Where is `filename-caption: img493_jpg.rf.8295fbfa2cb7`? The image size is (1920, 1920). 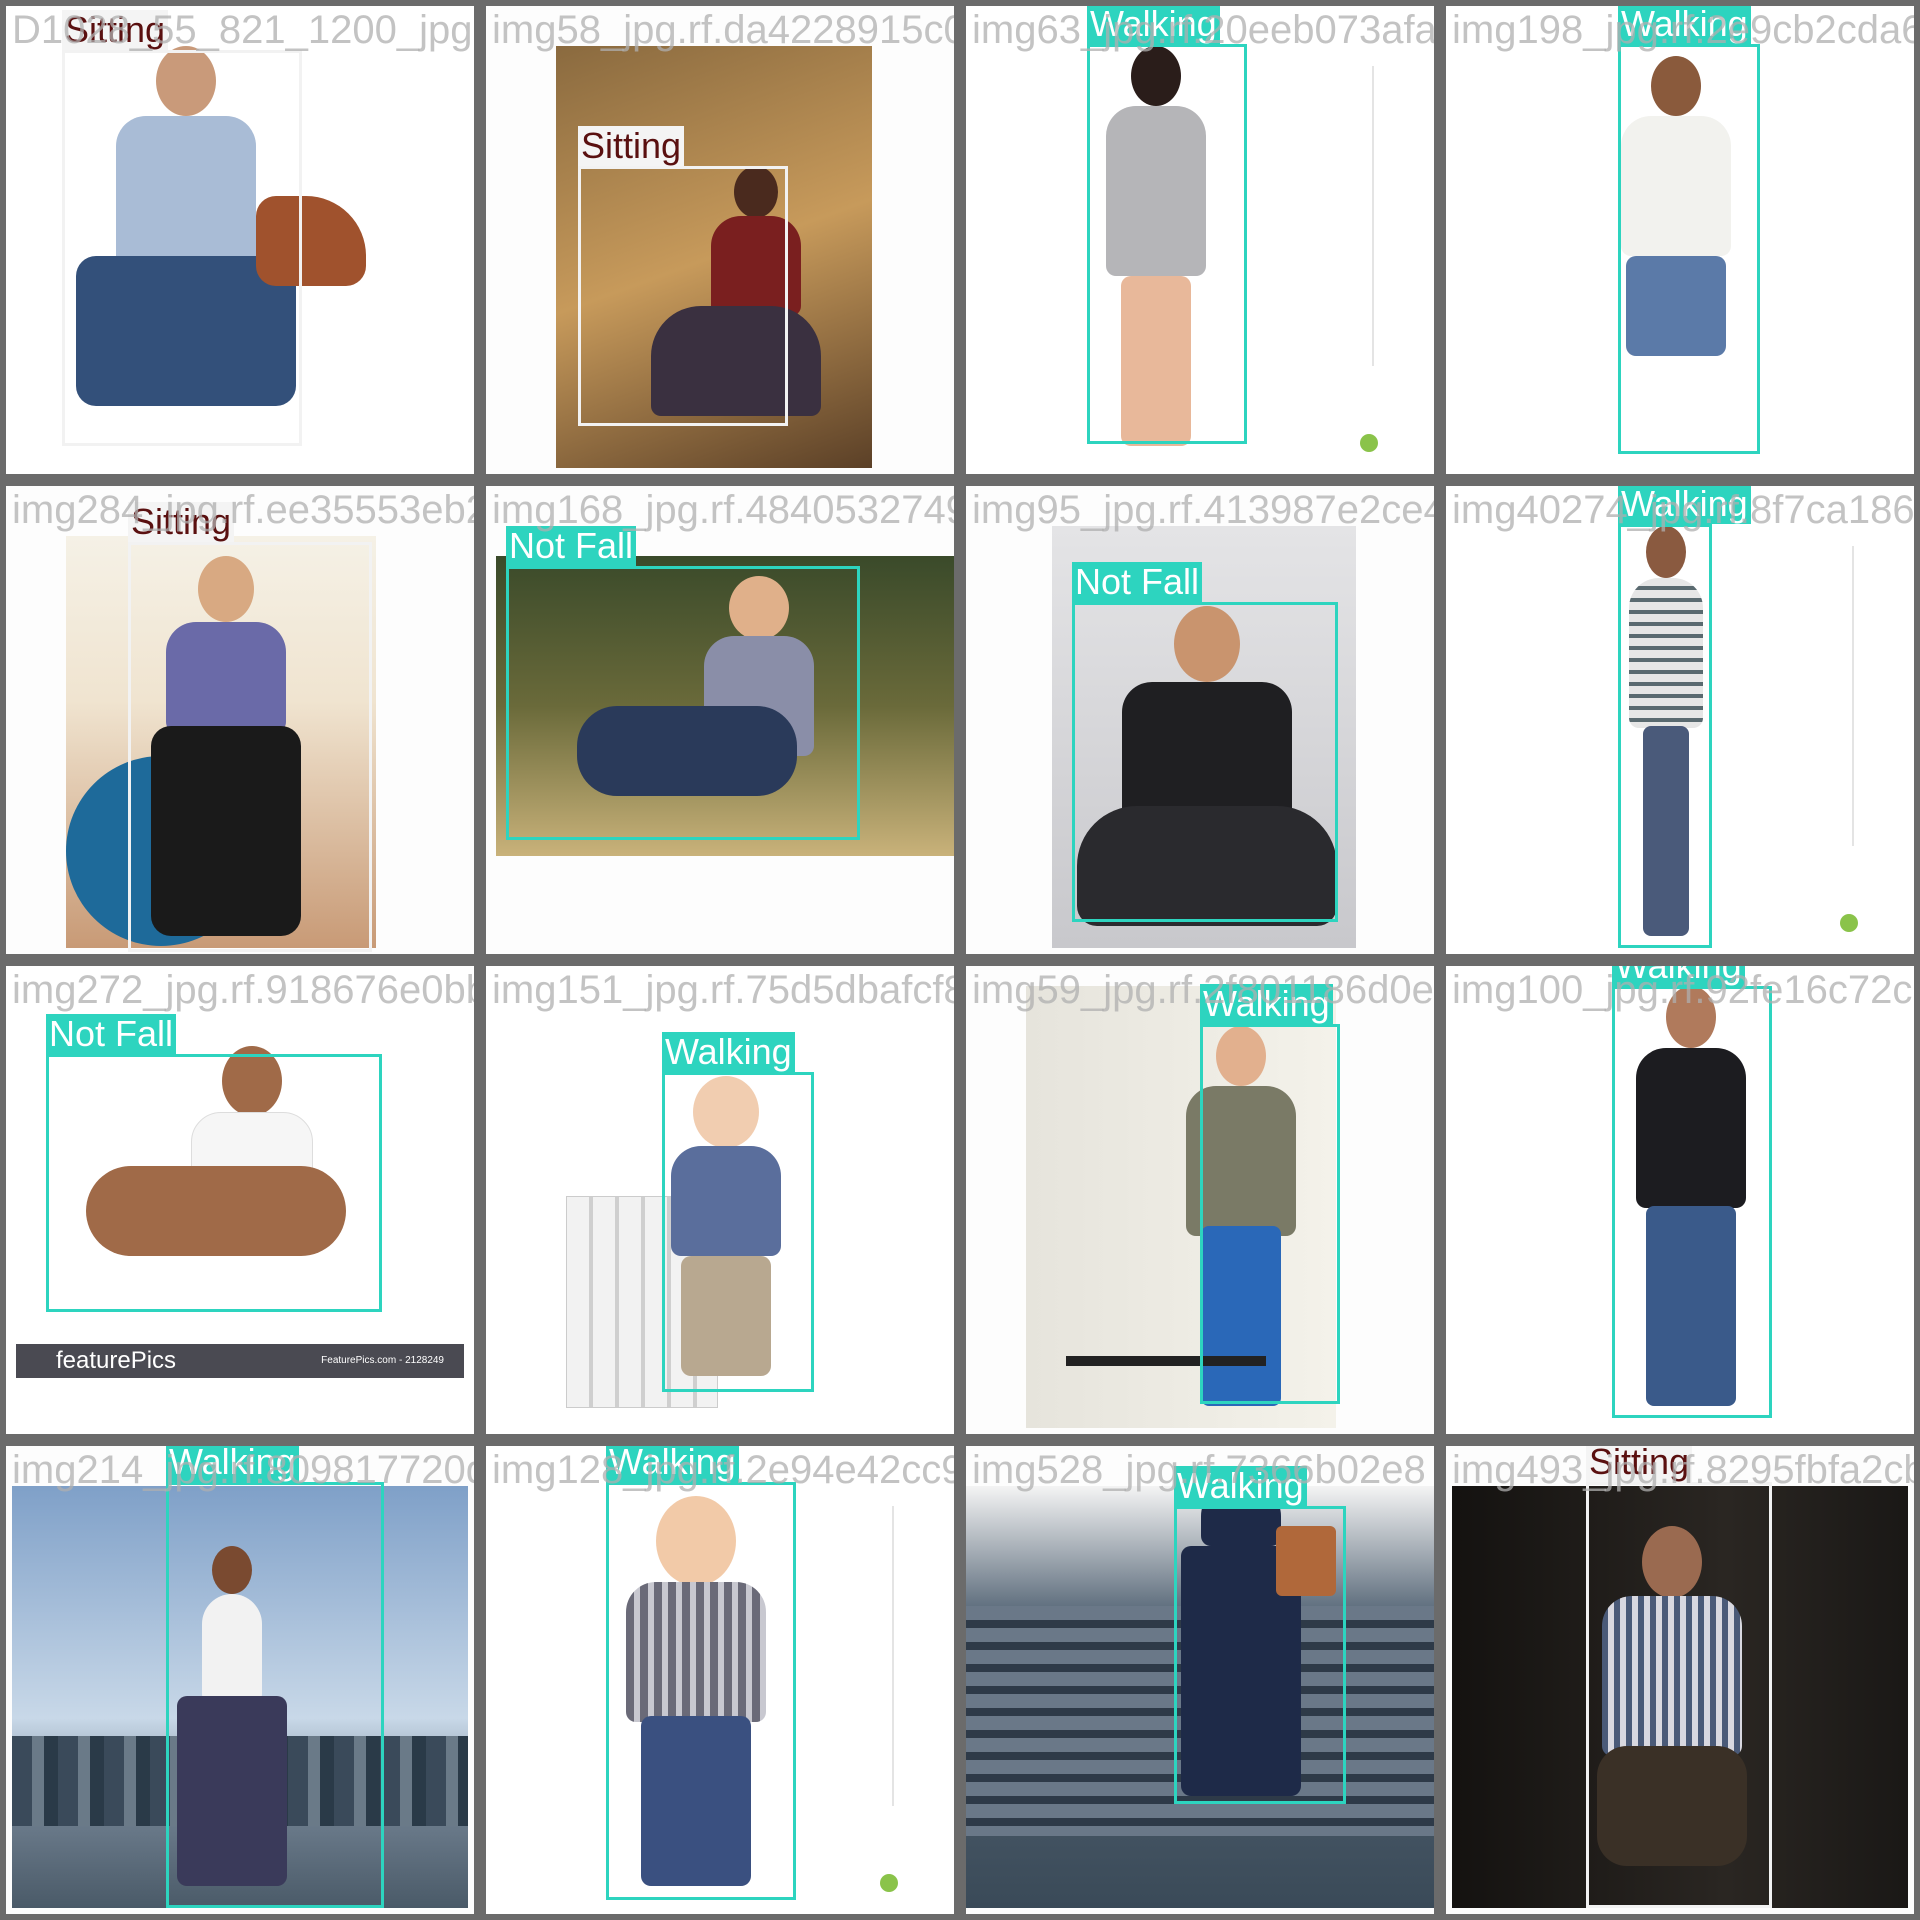 filename-caption: img493_jpg.rf.8295fbfa2cb7 is located at coordinates (1686, 1470).